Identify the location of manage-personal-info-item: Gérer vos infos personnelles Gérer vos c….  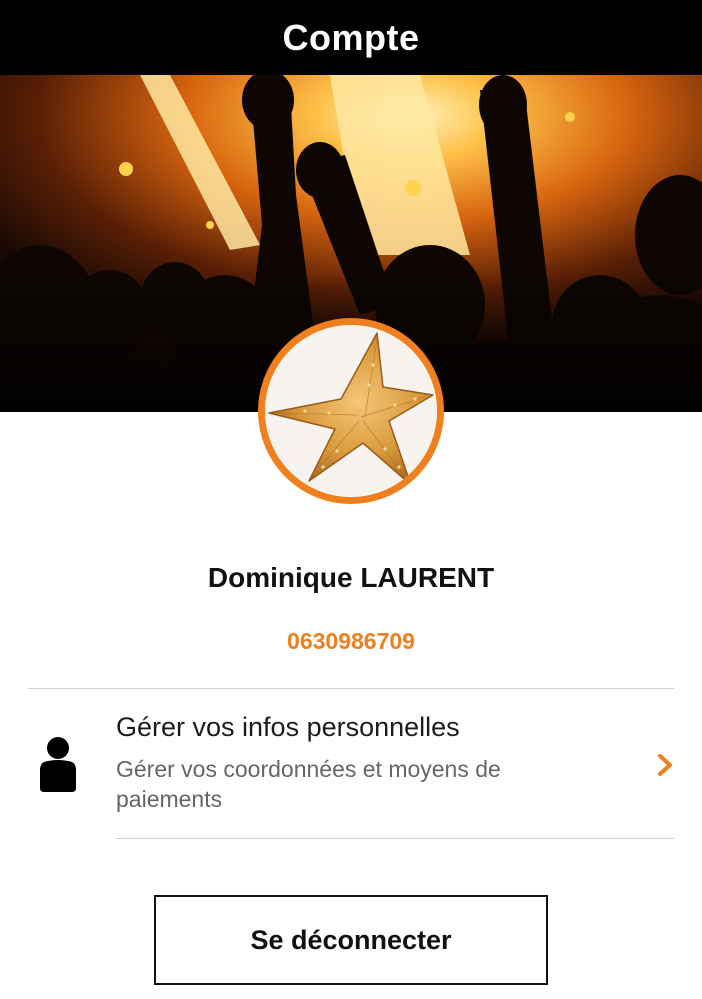
(351, 764).